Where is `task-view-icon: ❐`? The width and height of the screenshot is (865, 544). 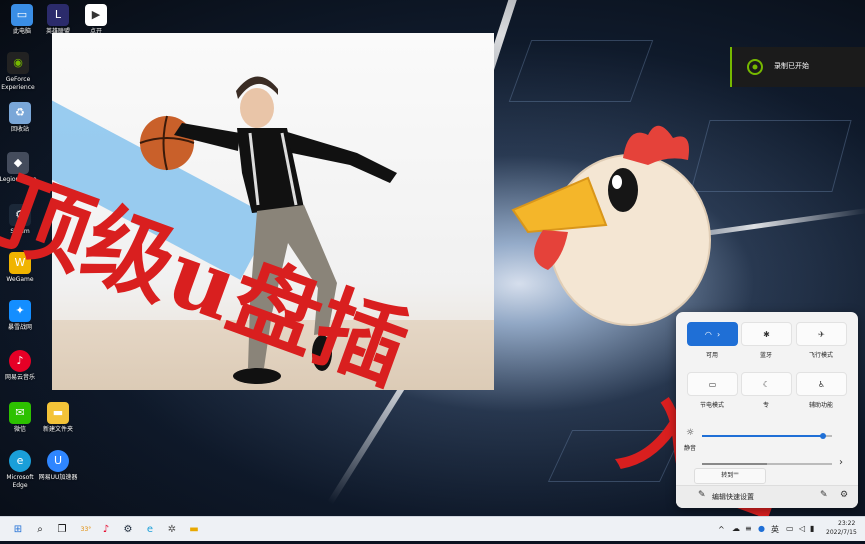
task-view-icon: ❐ is located at coordinates (62, 529).